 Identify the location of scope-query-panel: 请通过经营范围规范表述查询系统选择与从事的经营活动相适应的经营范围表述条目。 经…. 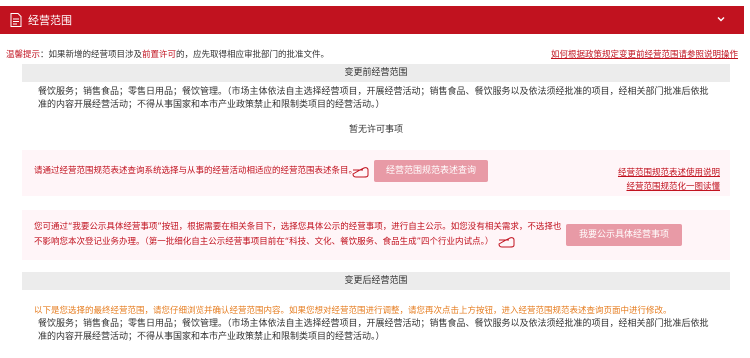
(376, 173).